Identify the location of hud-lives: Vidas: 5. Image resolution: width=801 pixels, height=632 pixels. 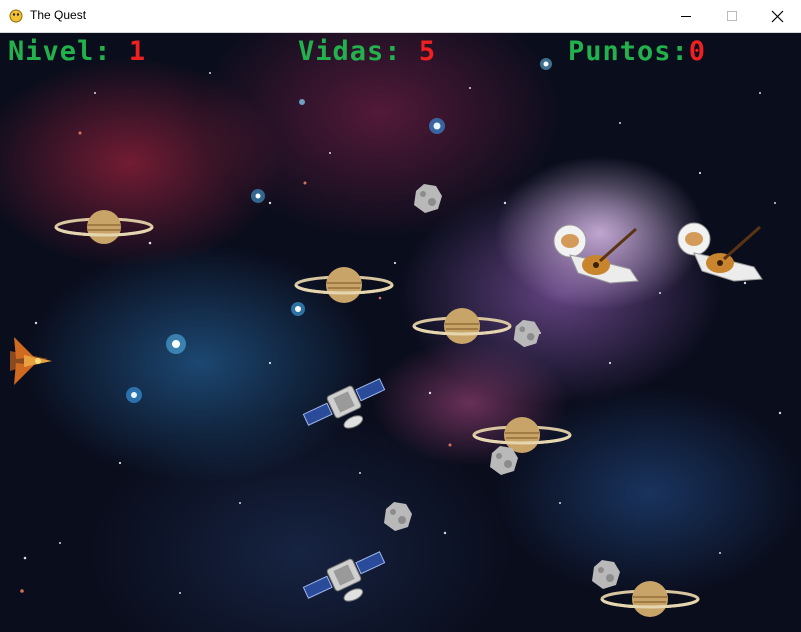
(367, 51).